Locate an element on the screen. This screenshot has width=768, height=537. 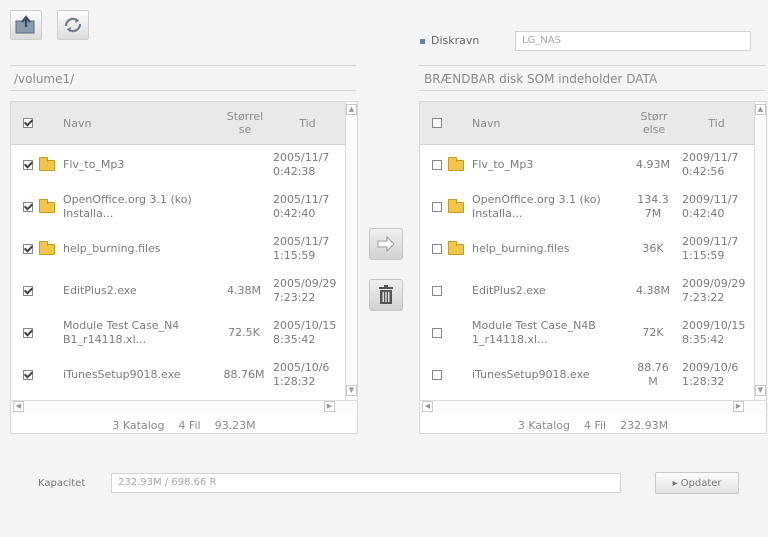
table-header: Navn Størrel se Tid is located at coordinates (178, 123).